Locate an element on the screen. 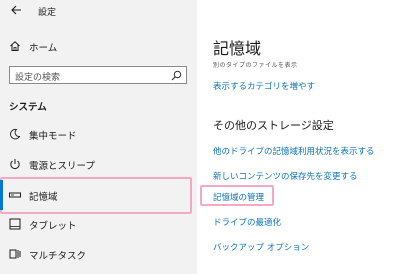 This screenshot has height=274, width=400. sidebar-item-label: 集中モード is located at coordinates (53, 136).